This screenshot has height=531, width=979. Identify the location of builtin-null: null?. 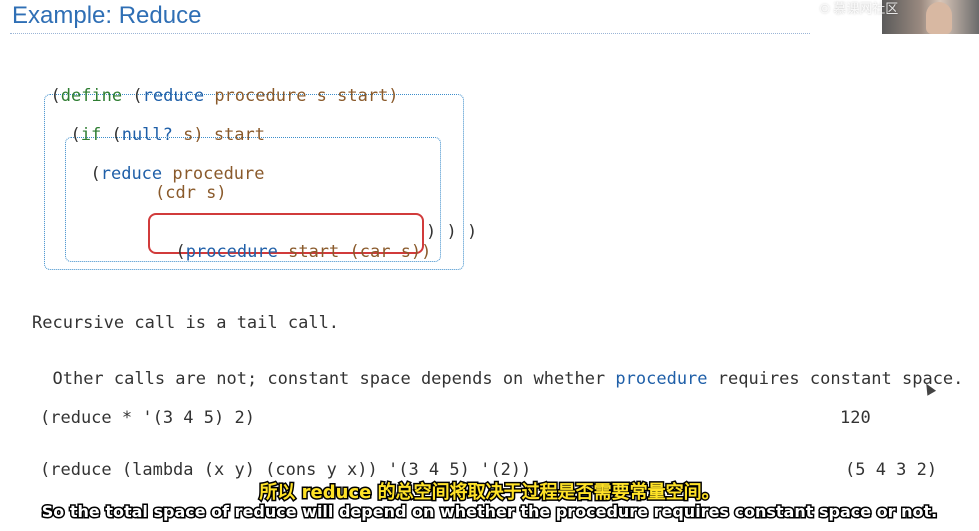
(147, 135).